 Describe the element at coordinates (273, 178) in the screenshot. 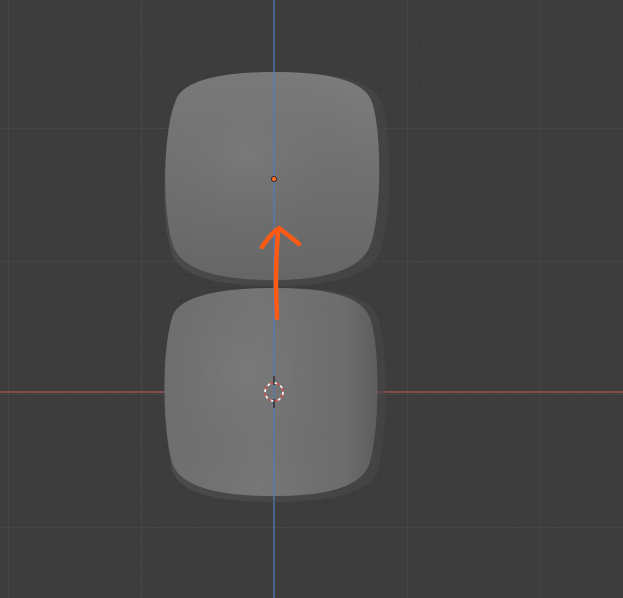

I see `object-origin-dot` at that location.